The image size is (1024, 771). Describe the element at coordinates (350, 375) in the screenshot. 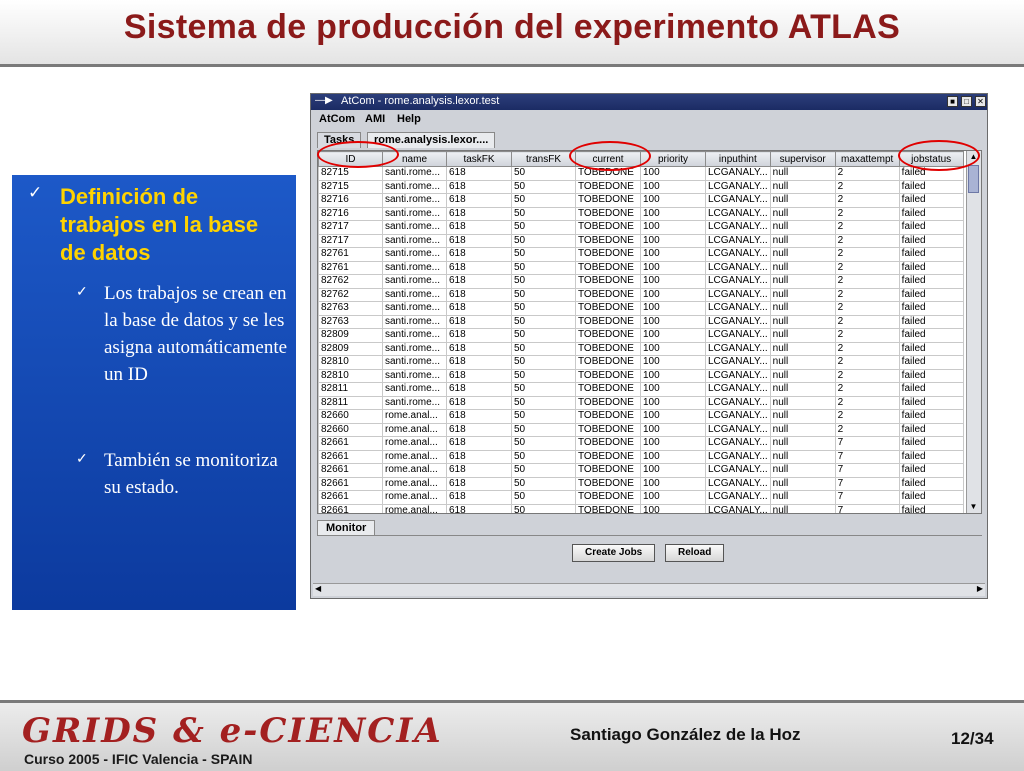

I see `table-cell: 82810` at that location.